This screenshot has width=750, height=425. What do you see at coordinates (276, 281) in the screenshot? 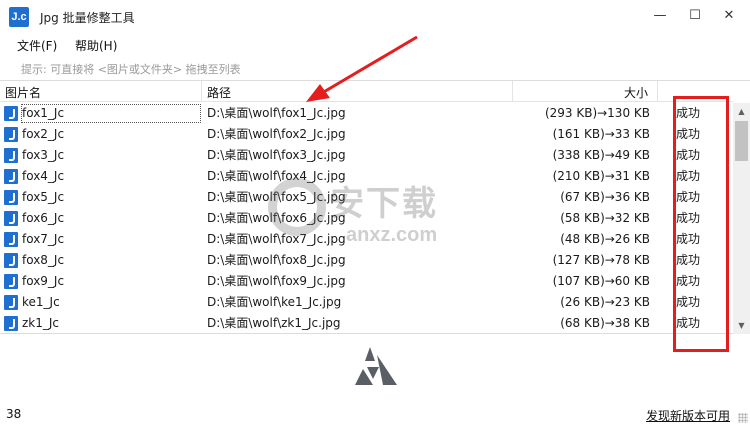
I see `cell-path: D:\桌面\wolf\fox9_Jc.jpg` at bounding box center [276, 281].